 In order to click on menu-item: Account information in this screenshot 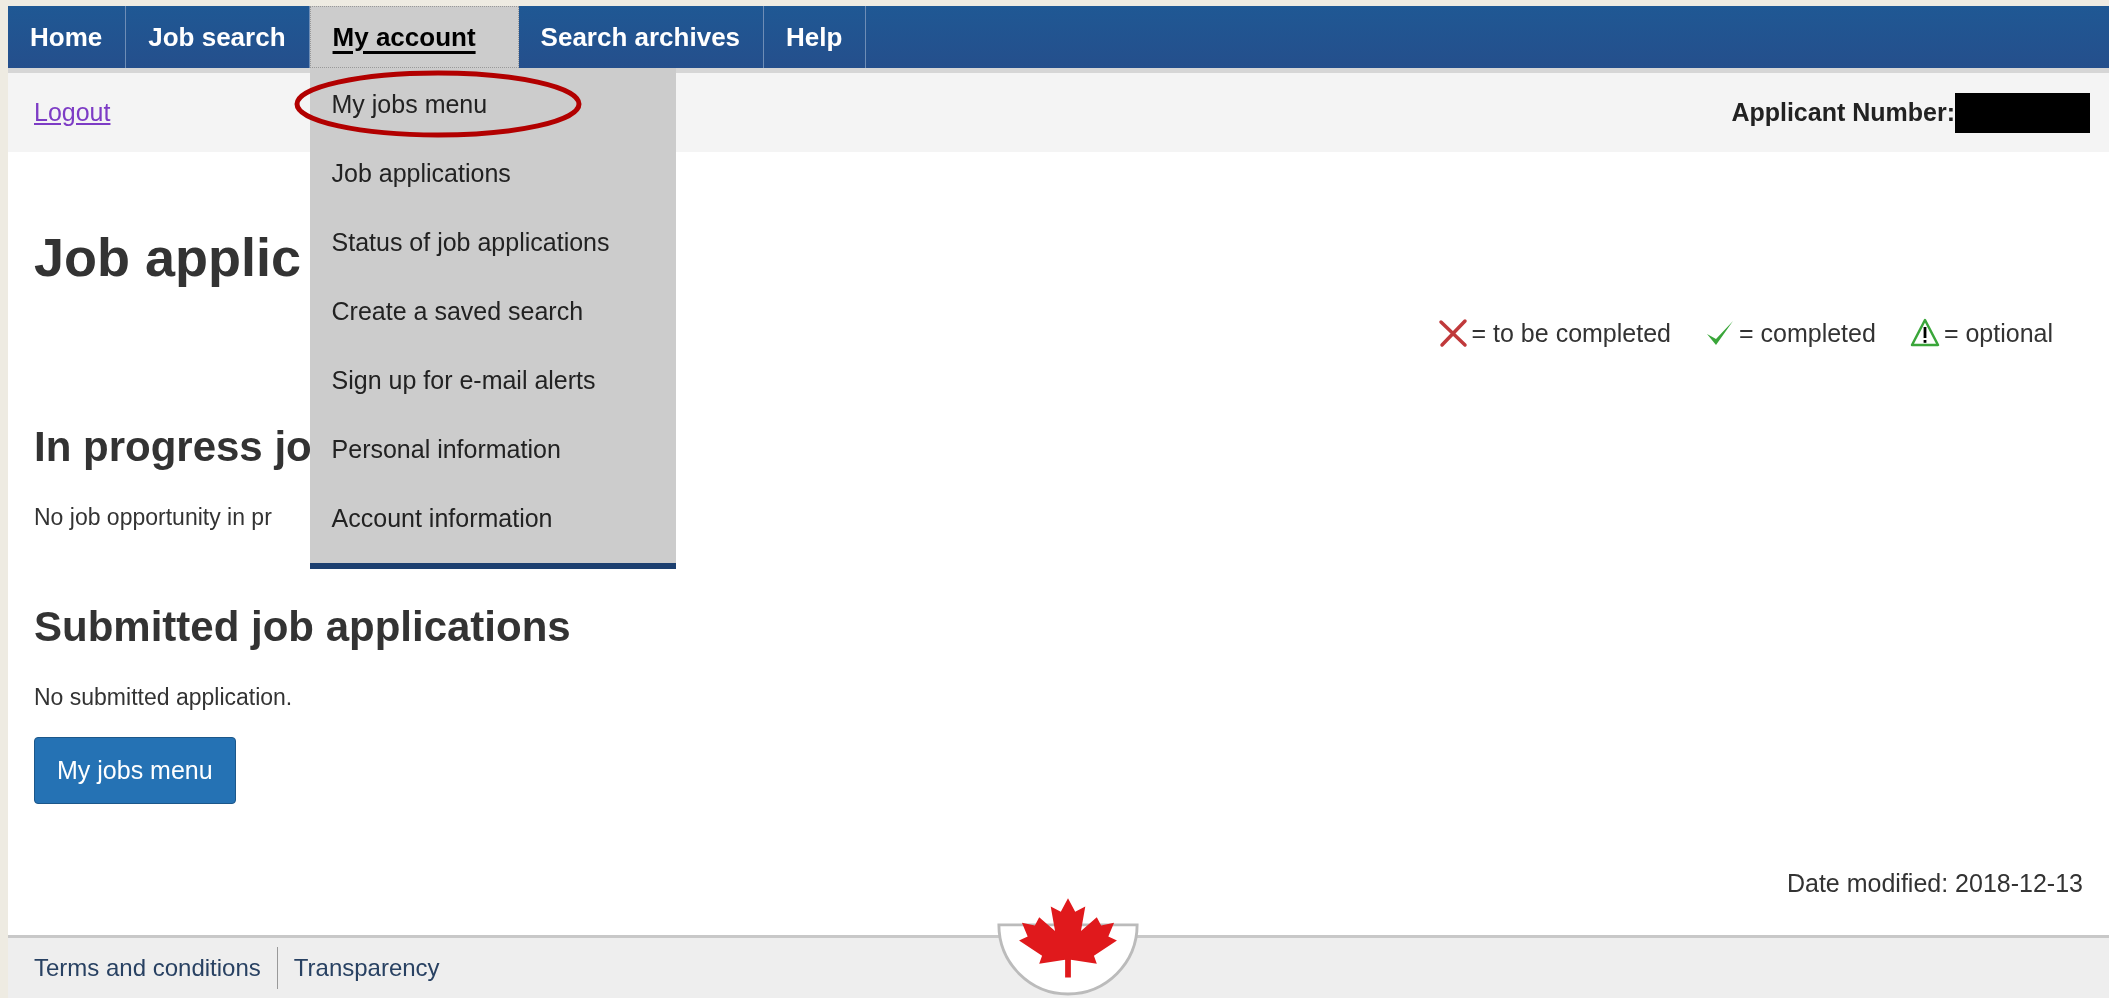, I will do `click(431, 518)`.